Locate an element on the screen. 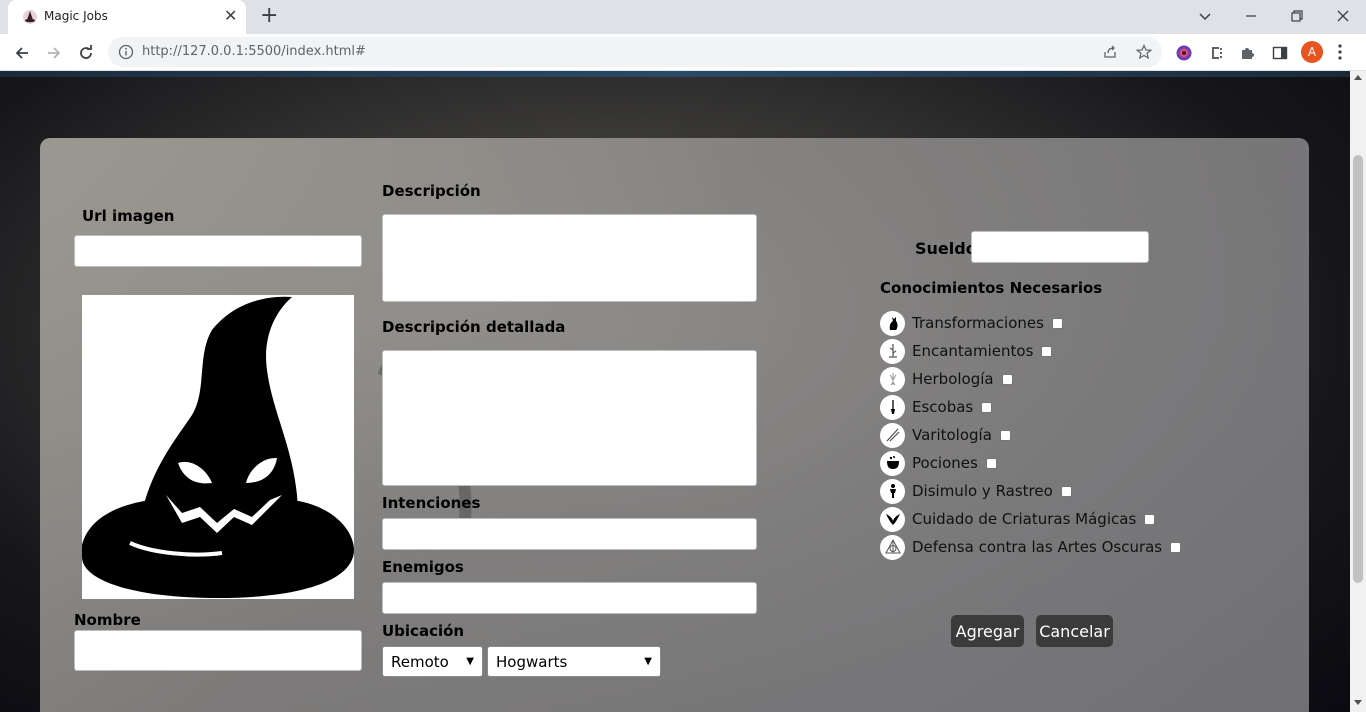  close-window-icon is located at coordinates (1343, 16).